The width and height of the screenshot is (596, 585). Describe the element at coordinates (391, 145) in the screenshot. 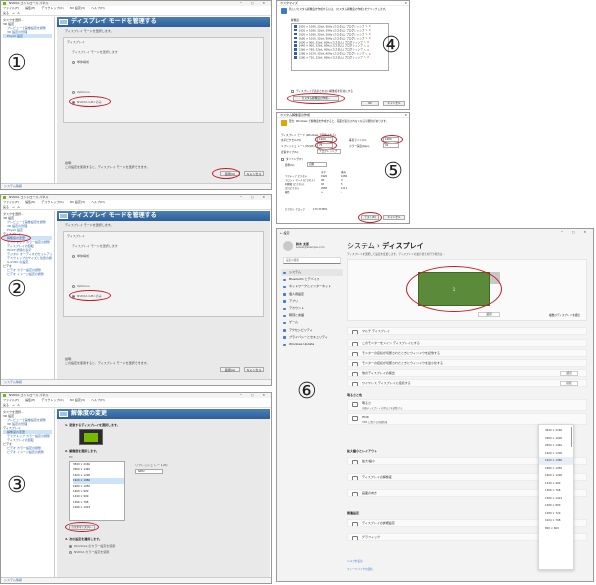

I see `color-depth-select: 32` at that location.